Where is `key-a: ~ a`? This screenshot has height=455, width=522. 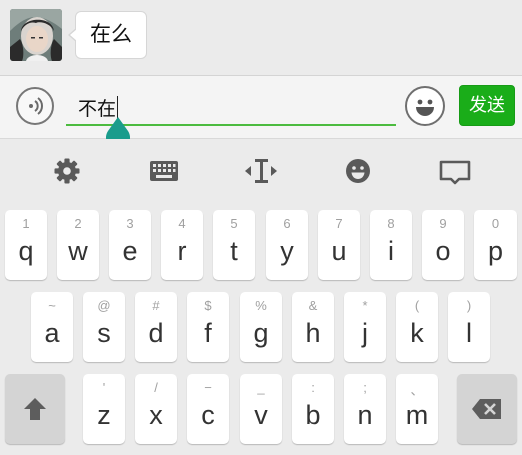
key-a: ~ a is located at coordinates (52, 327).